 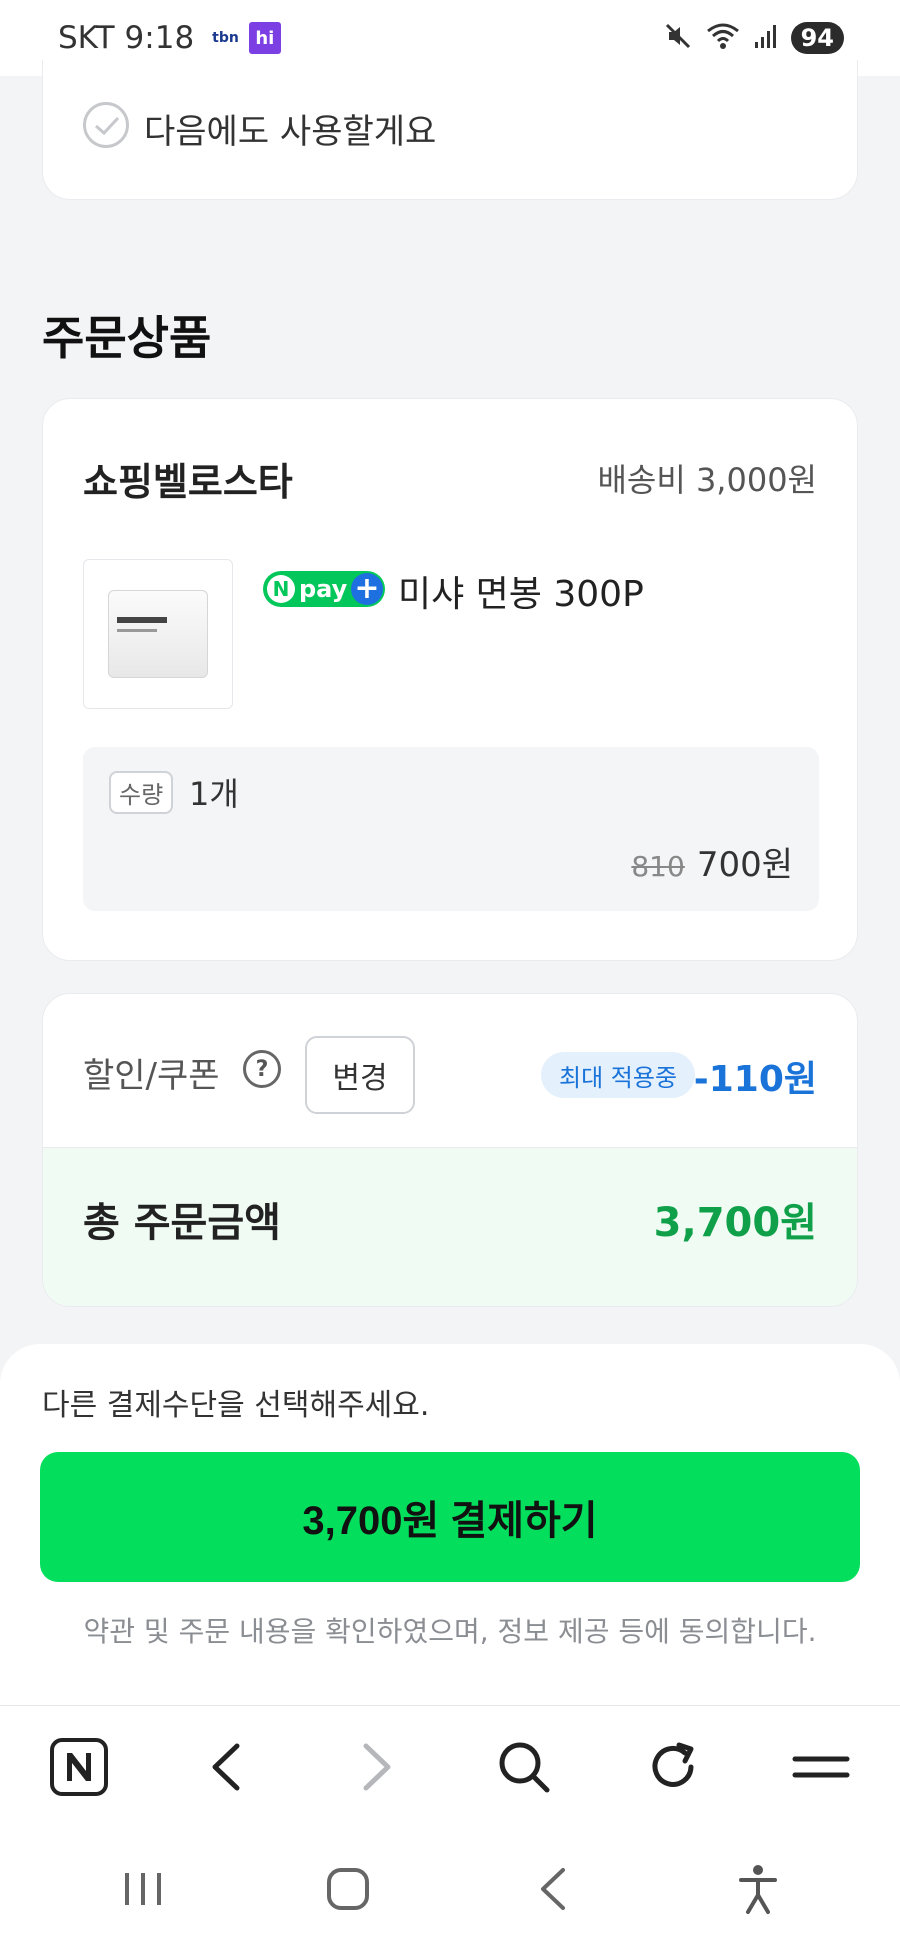 What do you see at coordinates (214, 794) in the screenshot?
I see `quantity-value: 1개` at bounding box center [214, 794].